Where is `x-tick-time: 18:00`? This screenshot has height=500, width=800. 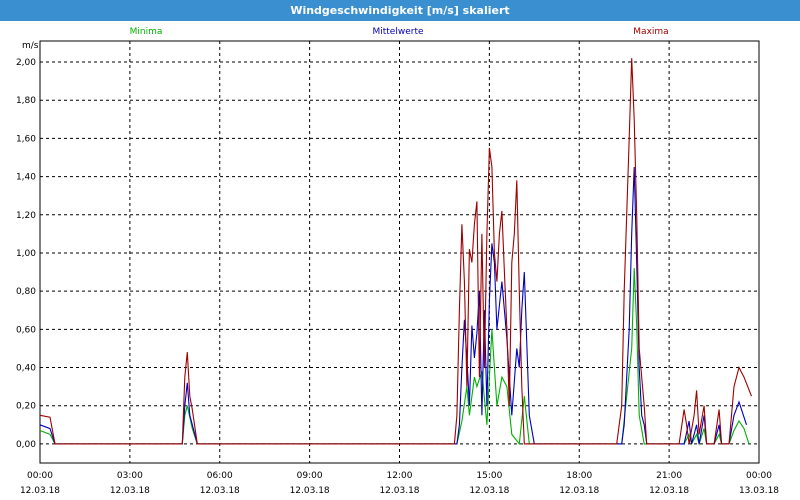 x-tick-time: 18:00 is located at coordinates (579, 476).